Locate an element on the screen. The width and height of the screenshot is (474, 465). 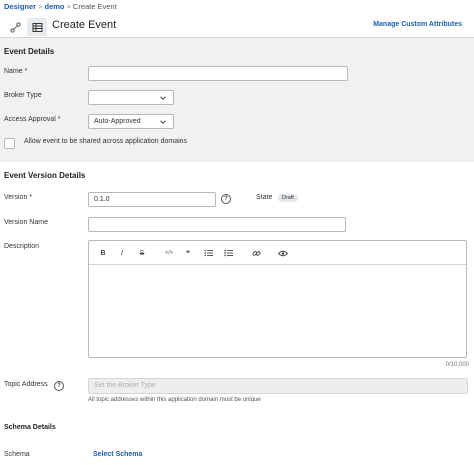
editor-toolbar: B I S </> ❝ is located at coordinates (277, 253).